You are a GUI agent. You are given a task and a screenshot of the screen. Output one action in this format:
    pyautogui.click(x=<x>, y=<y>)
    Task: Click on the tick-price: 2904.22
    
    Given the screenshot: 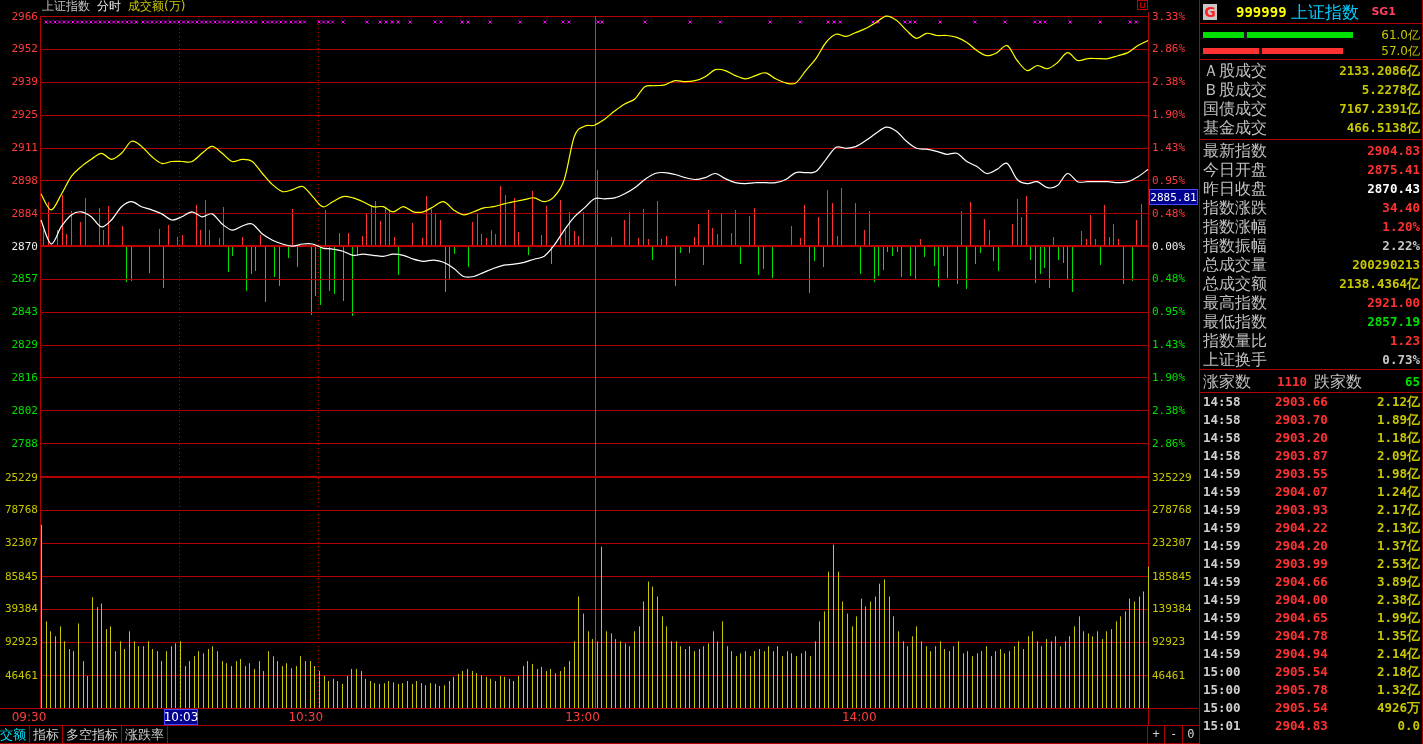 What is the action you would take?
    pyautogui.click(x=1301, y=528)
    